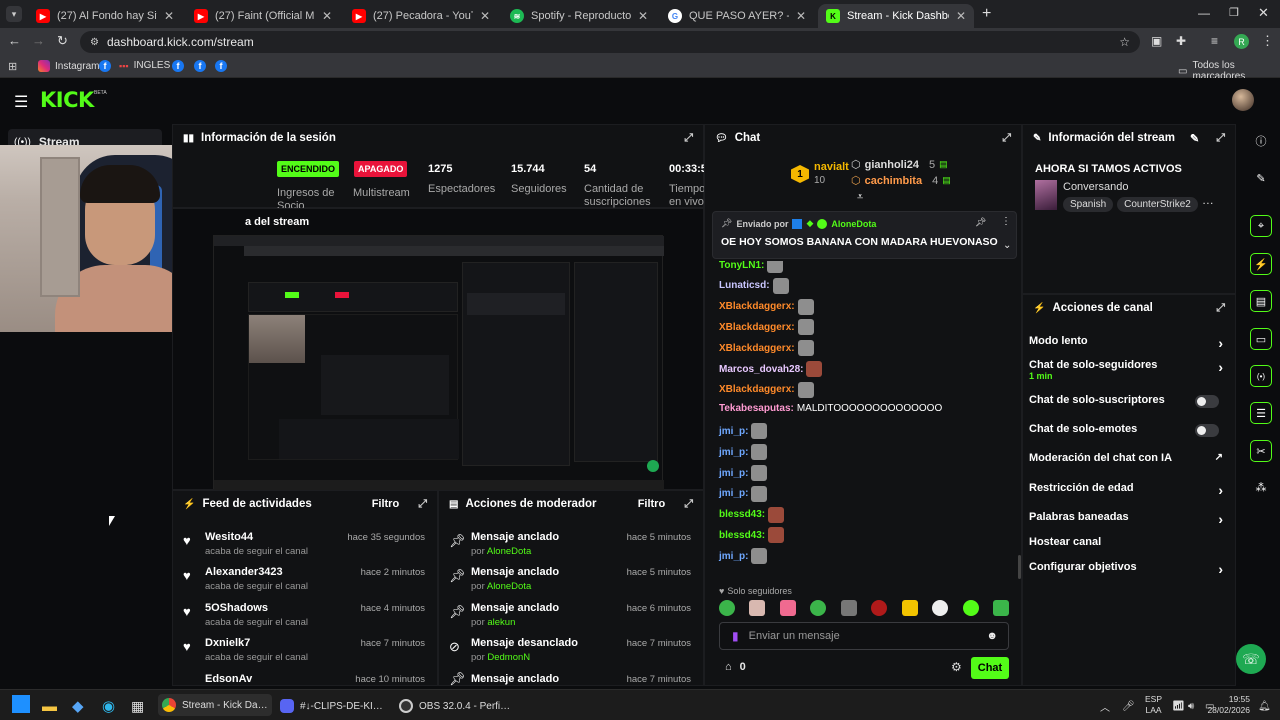 This screenshot has height=720, width=1280. Describe the element at coordinates (864, 636) in the screenshot. I see `chat-input: ▮ Enviar un mensaje ☻` at that location.